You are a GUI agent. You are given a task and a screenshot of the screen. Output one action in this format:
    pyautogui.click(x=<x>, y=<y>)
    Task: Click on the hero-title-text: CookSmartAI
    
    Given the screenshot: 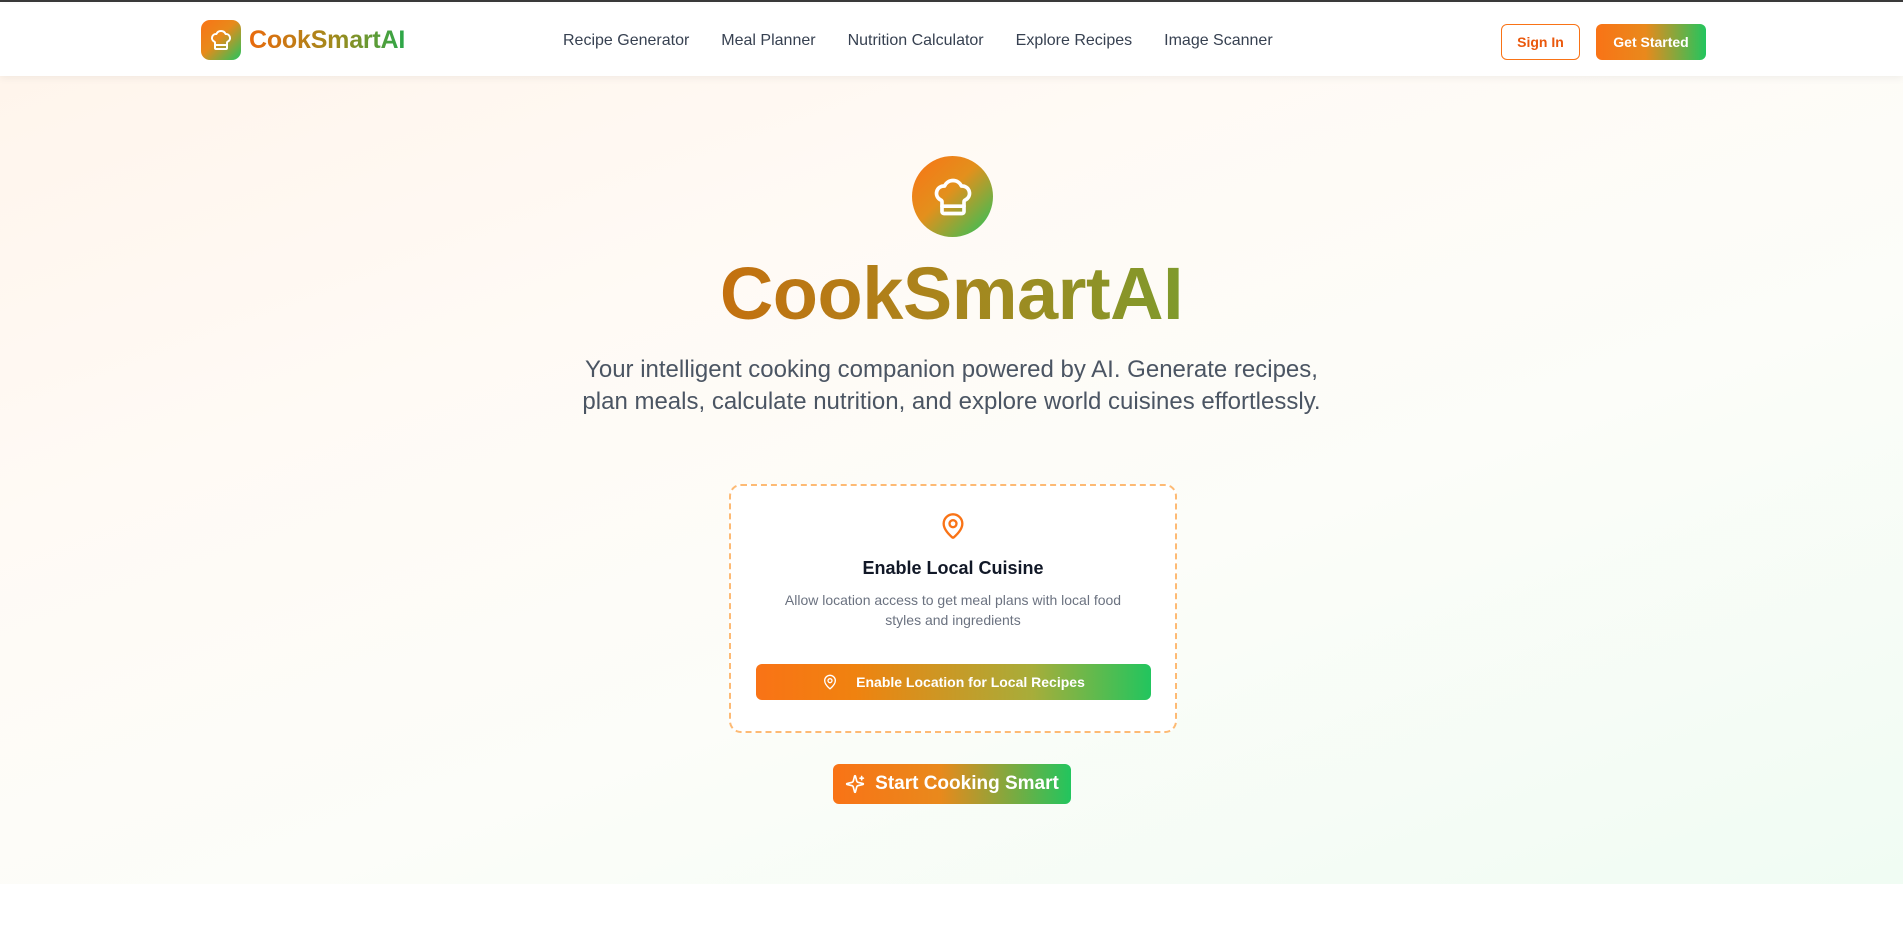 What is the action you would take?
    pyautogui.click(x=951, y=293)
    